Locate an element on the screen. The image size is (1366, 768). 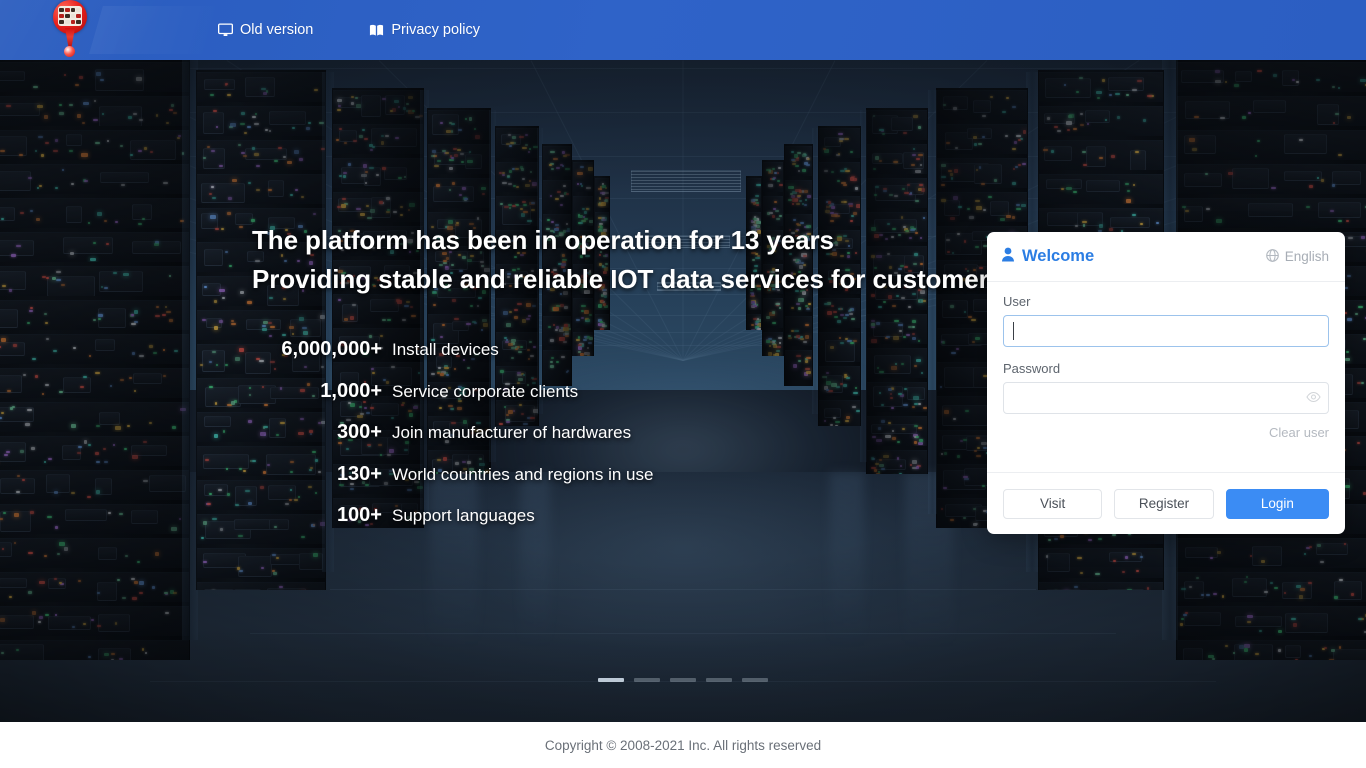
user-icon is located at coordinates (1008, 257).